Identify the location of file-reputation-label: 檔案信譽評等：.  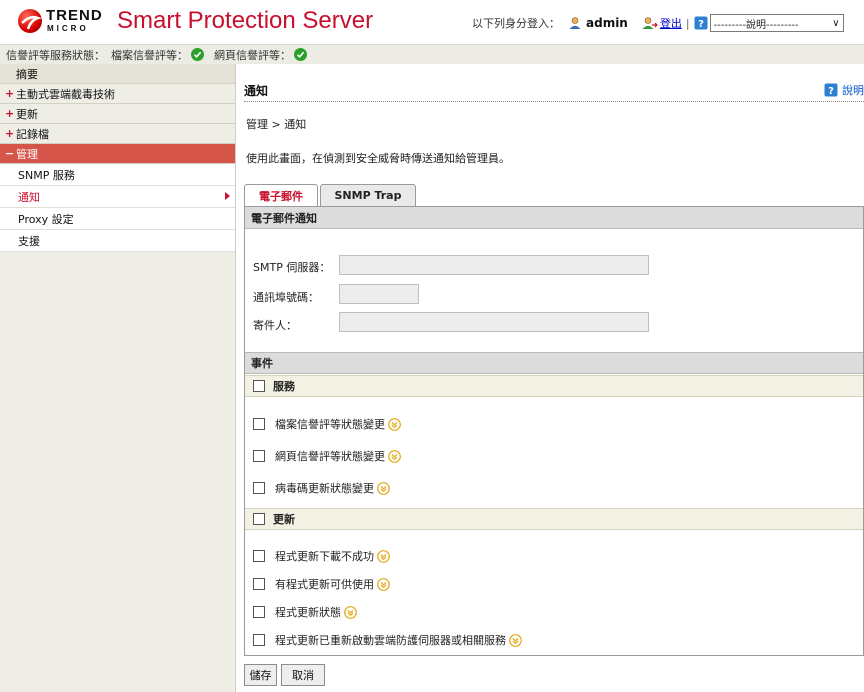
(149, 55).